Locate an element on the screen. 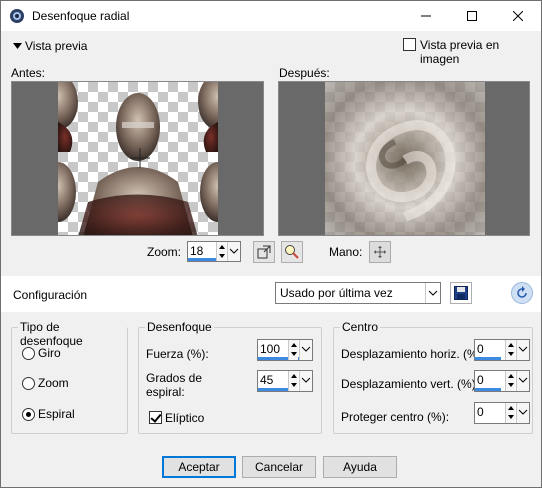 This screenshot has height=488, width=542. before-image is located at coordinates (138, 158).